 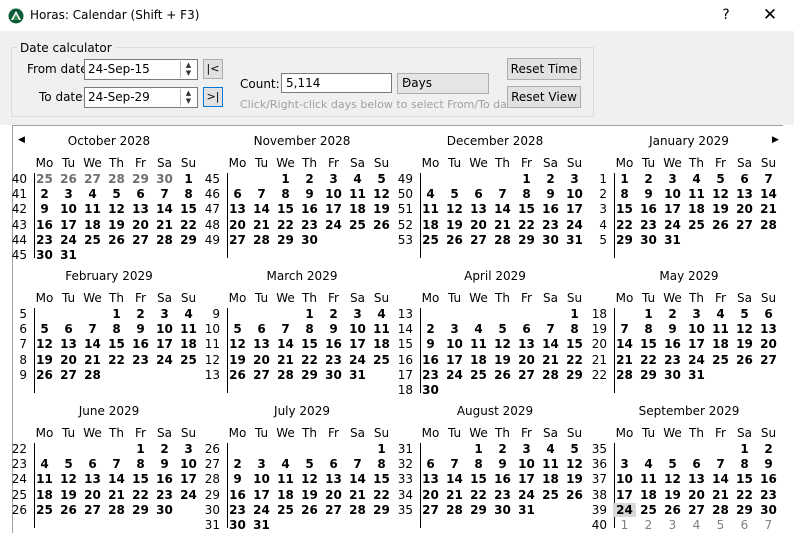 I want to click on first-date-button: |<, so click(x=213, y=69).